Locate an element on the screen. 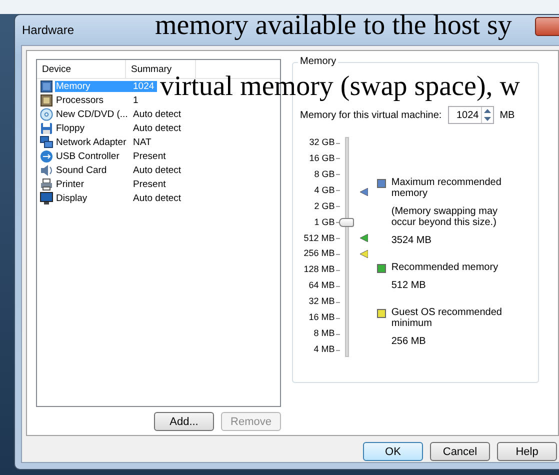 The height and width of the screenshot is (475, 559). scale-label: 64 MB is located at coordinates (321, 286).